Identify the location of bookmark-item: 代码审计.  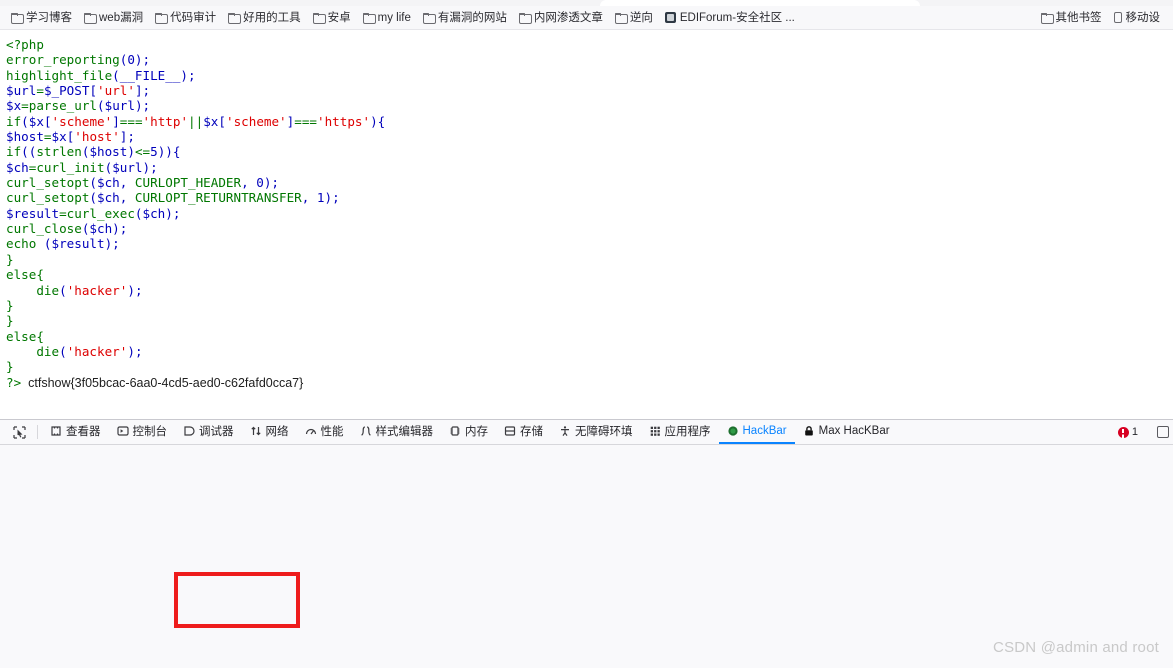
(185, 18).